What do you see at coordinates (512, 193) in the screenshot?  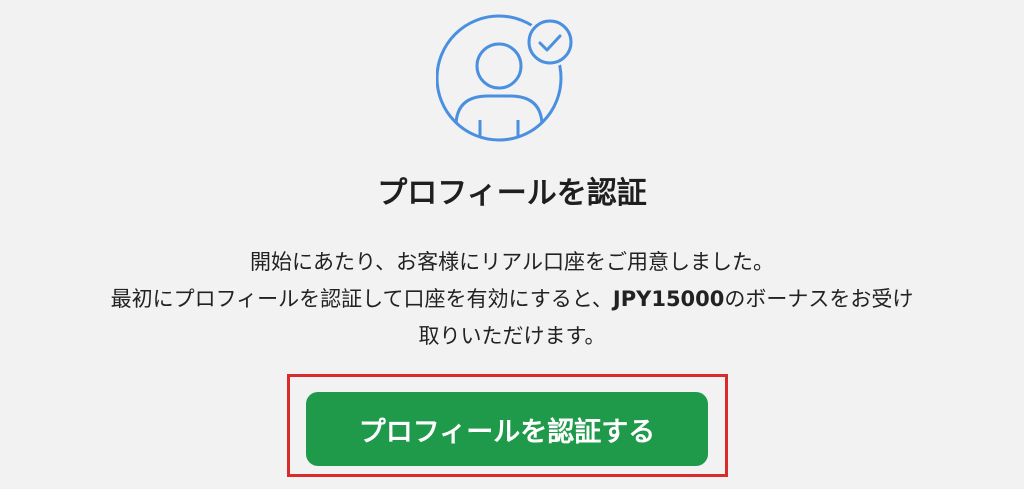 I see `page-title: プロフィールを認証` at bounding box center [512, 193].